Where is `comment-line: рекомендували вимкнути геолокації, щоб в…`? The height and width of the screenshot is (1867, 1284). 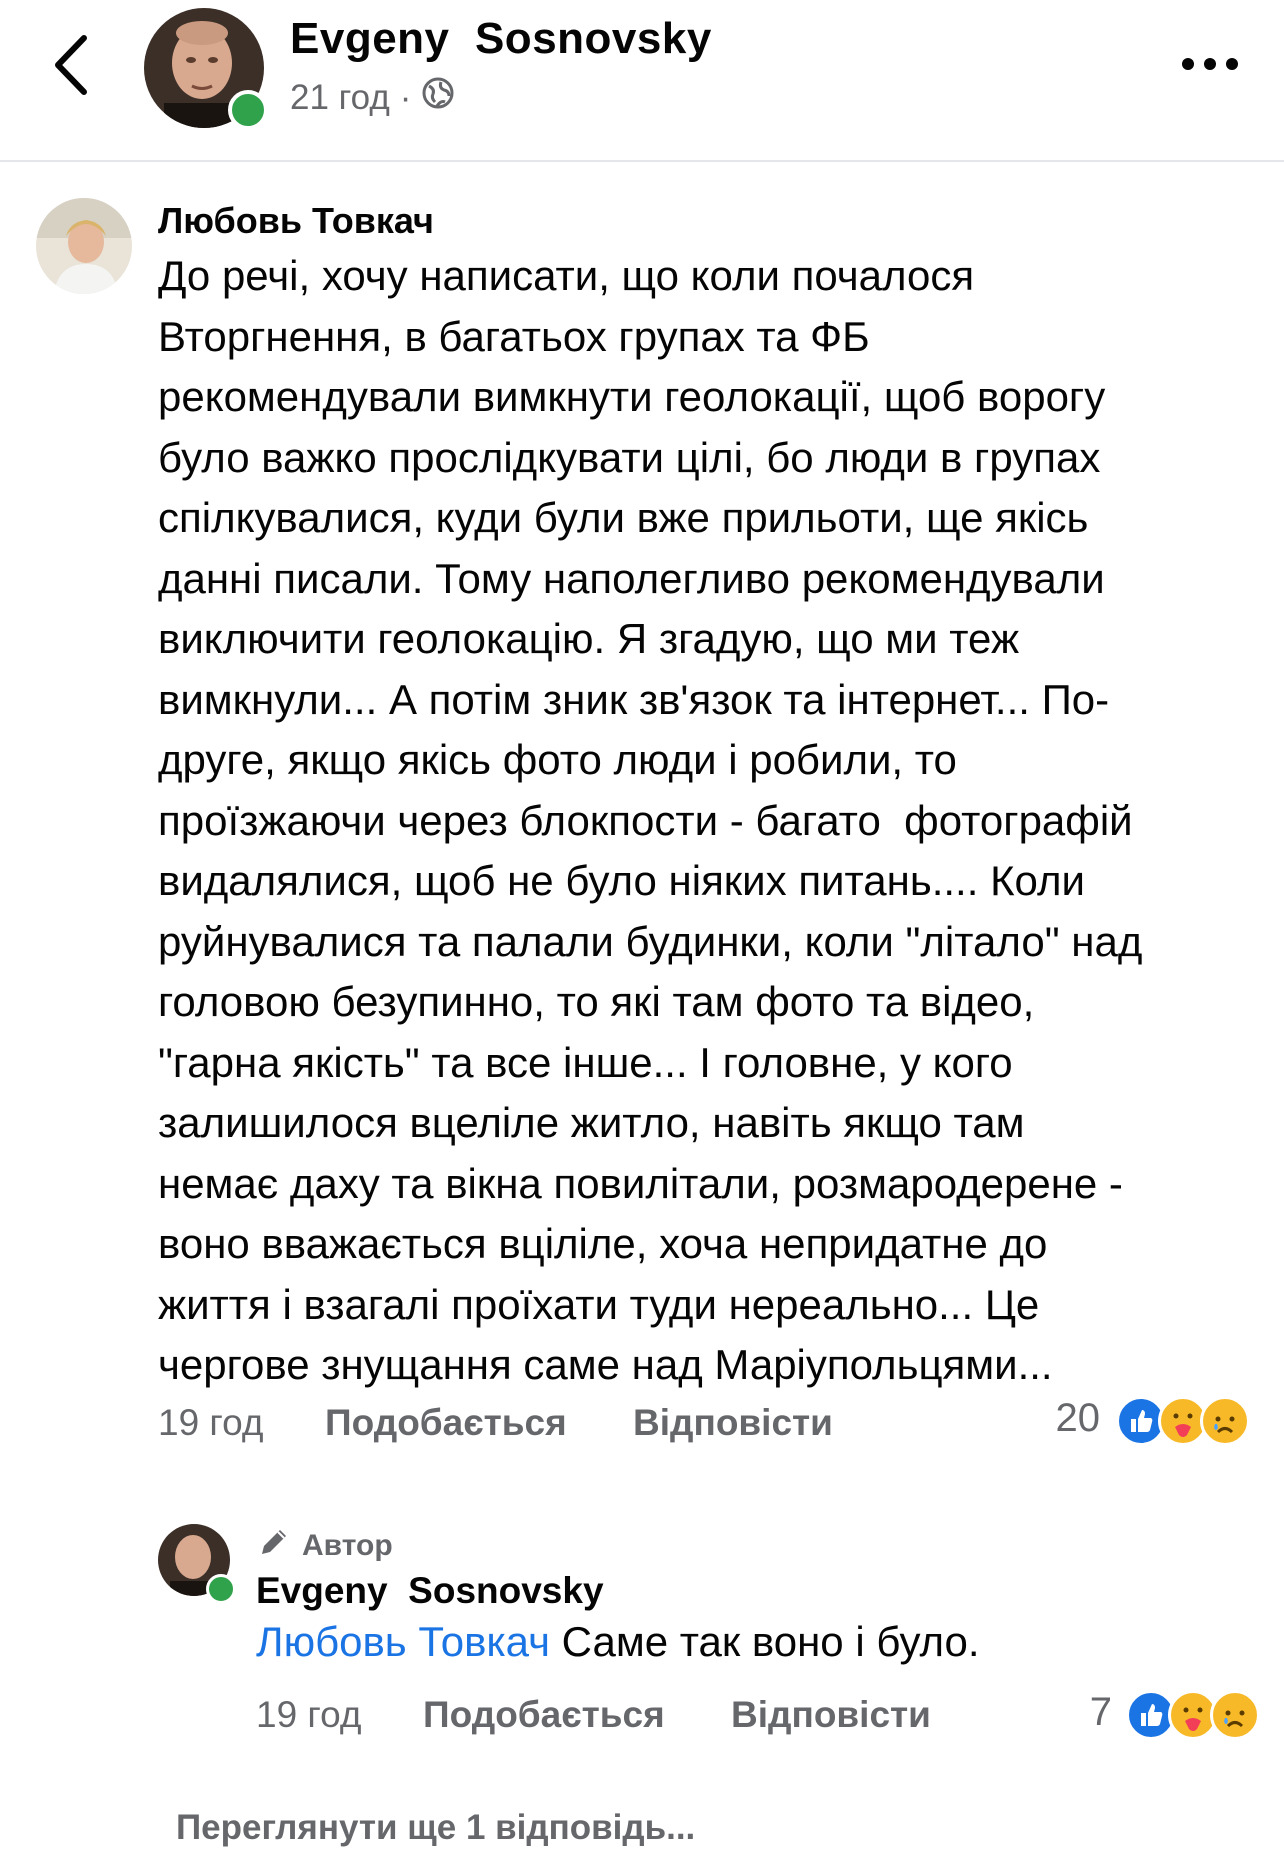 comment-line: рекомендували вимкнути геолокації, щоб в… is located at coordinates (632, 396).